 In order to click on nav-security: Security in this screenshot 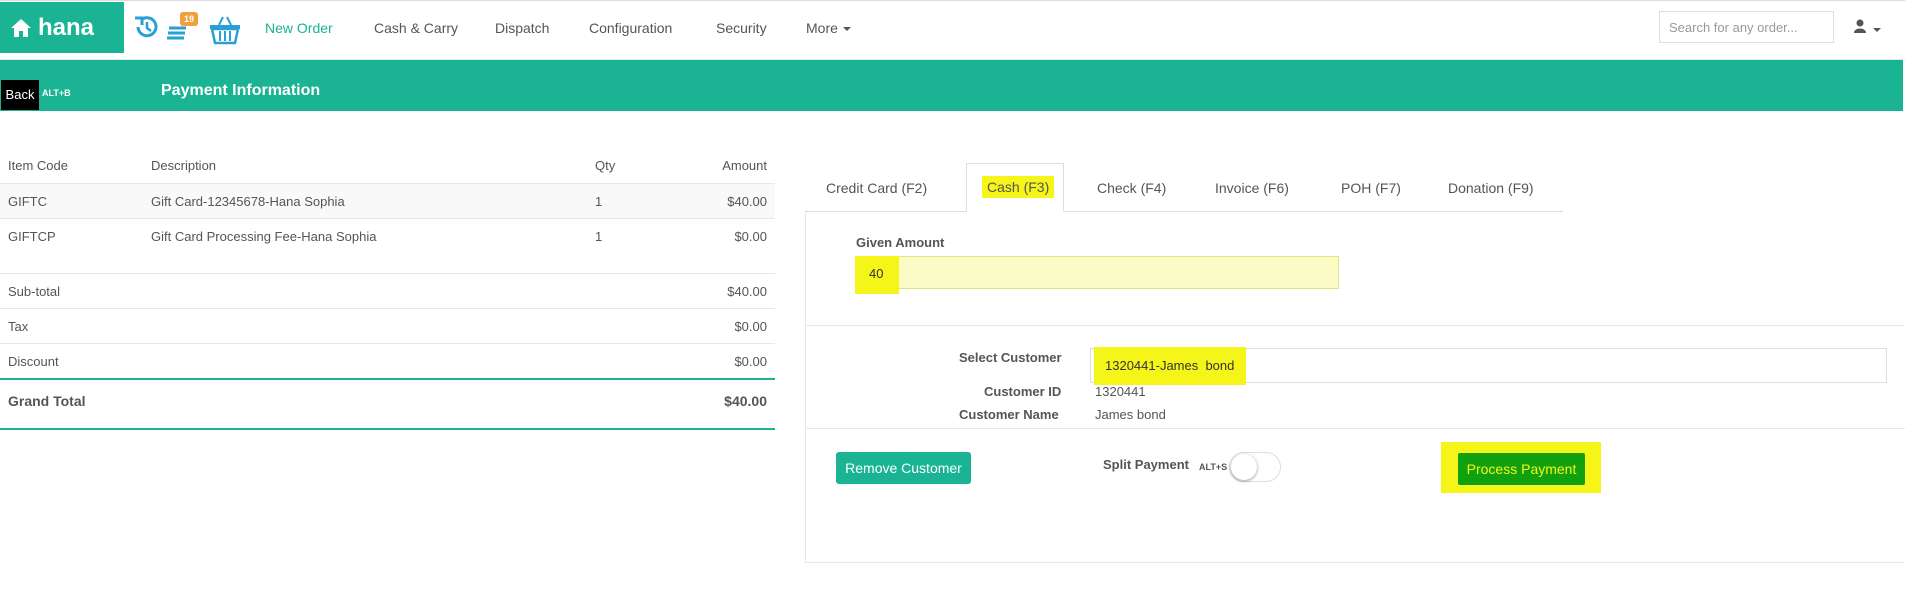, I will do `click(741, 28)`.